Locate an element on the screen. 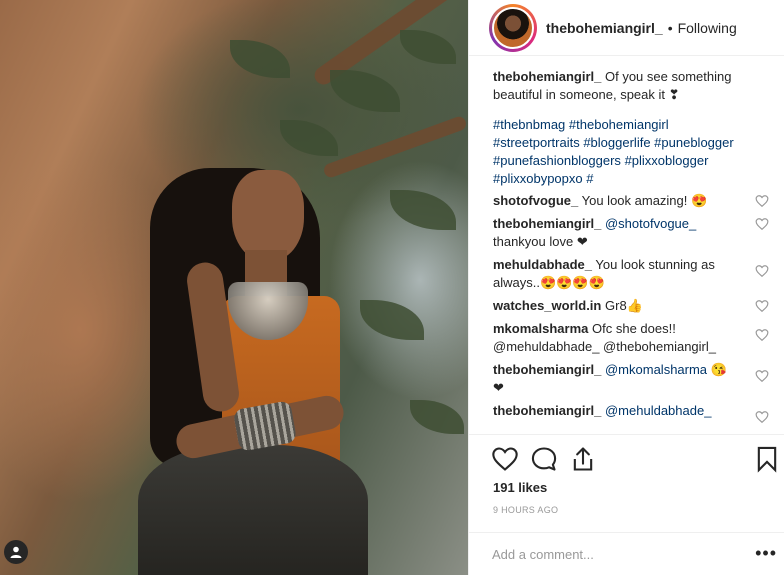 Image resolution: width=784 pixels, height=575 pixels. user-tag-button is located at coordinates (16, 552).